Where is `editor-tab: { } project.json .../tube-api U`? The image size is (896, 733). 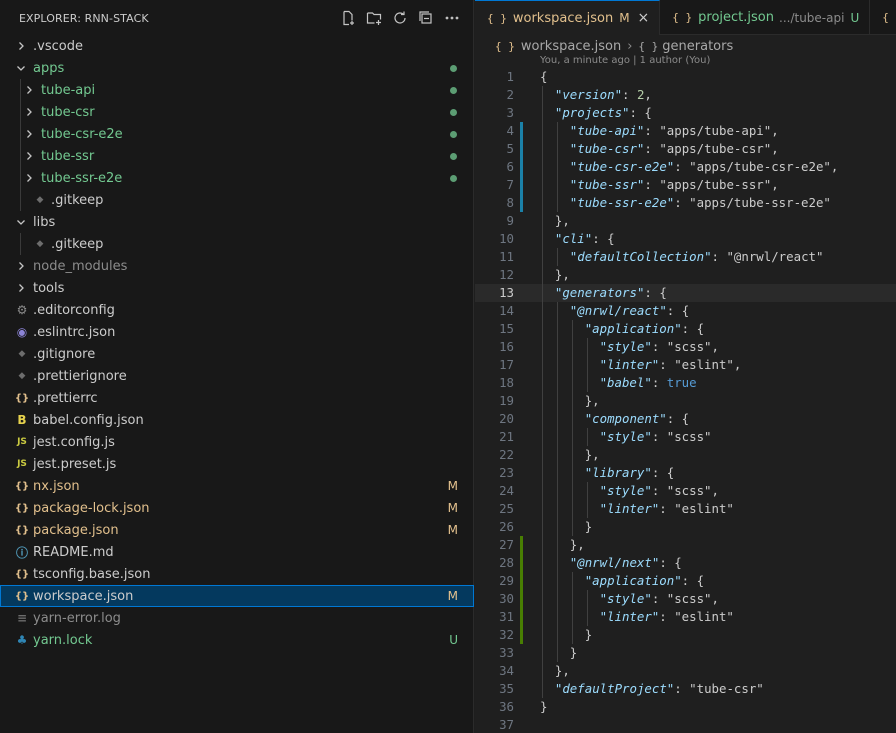
editor-tab: { } project.json .../tube-api U is located at coordinates (765, 17).